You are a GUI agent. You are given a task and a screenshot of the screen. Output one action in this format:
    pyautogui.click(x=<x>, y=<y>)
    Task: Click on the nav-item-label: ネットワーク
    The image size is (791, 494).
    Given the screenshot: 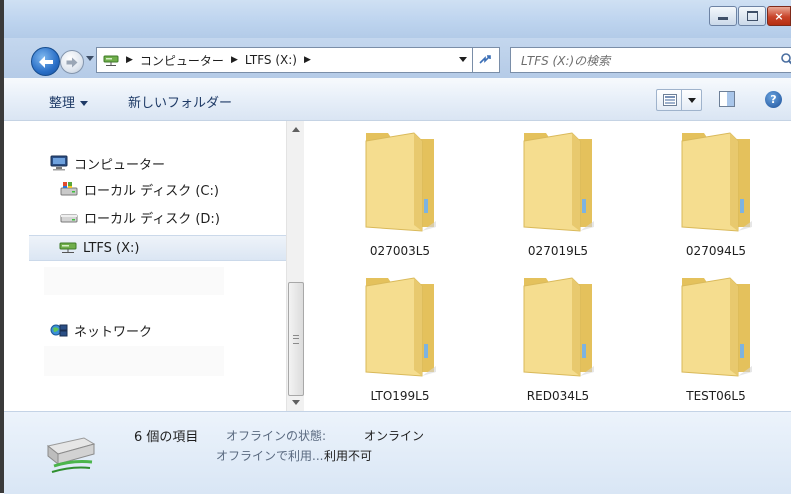 What is the action you would take?
    pyautogui.click(x=113, y=332)
    